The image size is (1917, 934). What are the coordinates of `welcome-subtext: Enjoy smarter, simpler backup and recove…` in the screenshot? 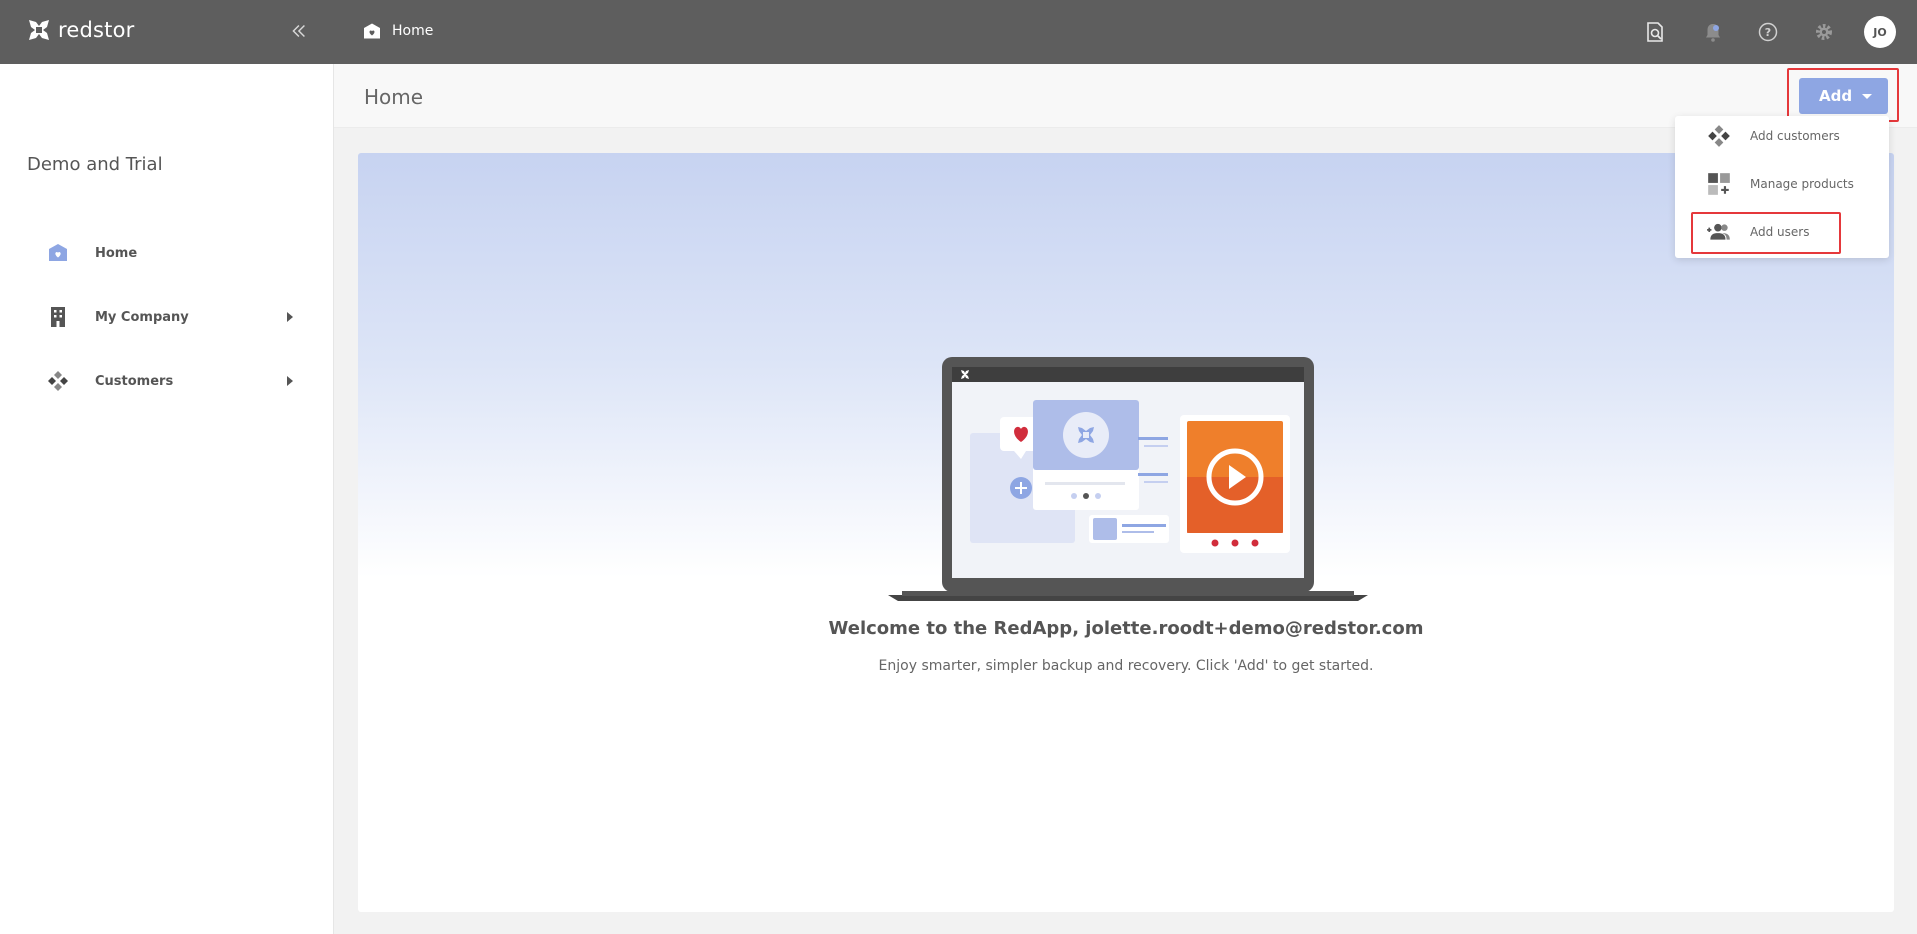 It's located at (1126, 666).